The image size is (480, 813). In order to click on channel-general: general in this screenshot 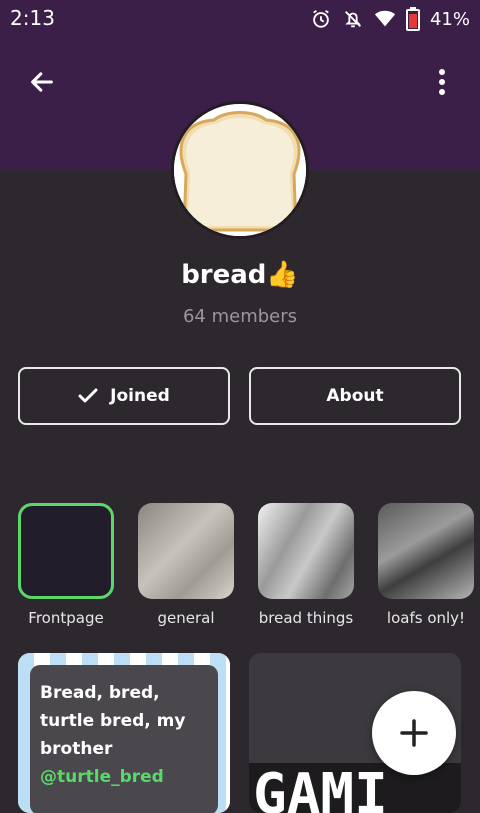, I will do `click(186, 565)`.